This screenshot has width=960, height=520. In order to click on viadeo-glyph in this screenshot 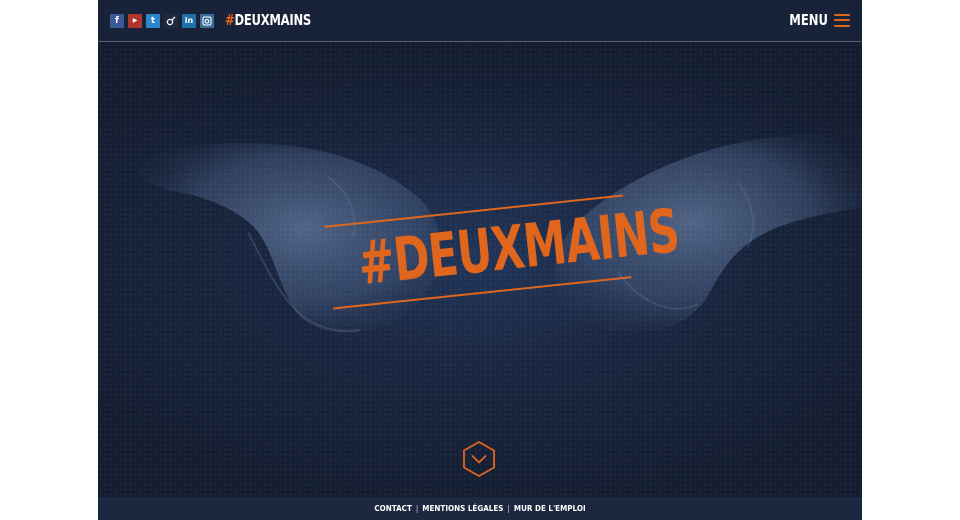, I will do `click(171, 21)`.